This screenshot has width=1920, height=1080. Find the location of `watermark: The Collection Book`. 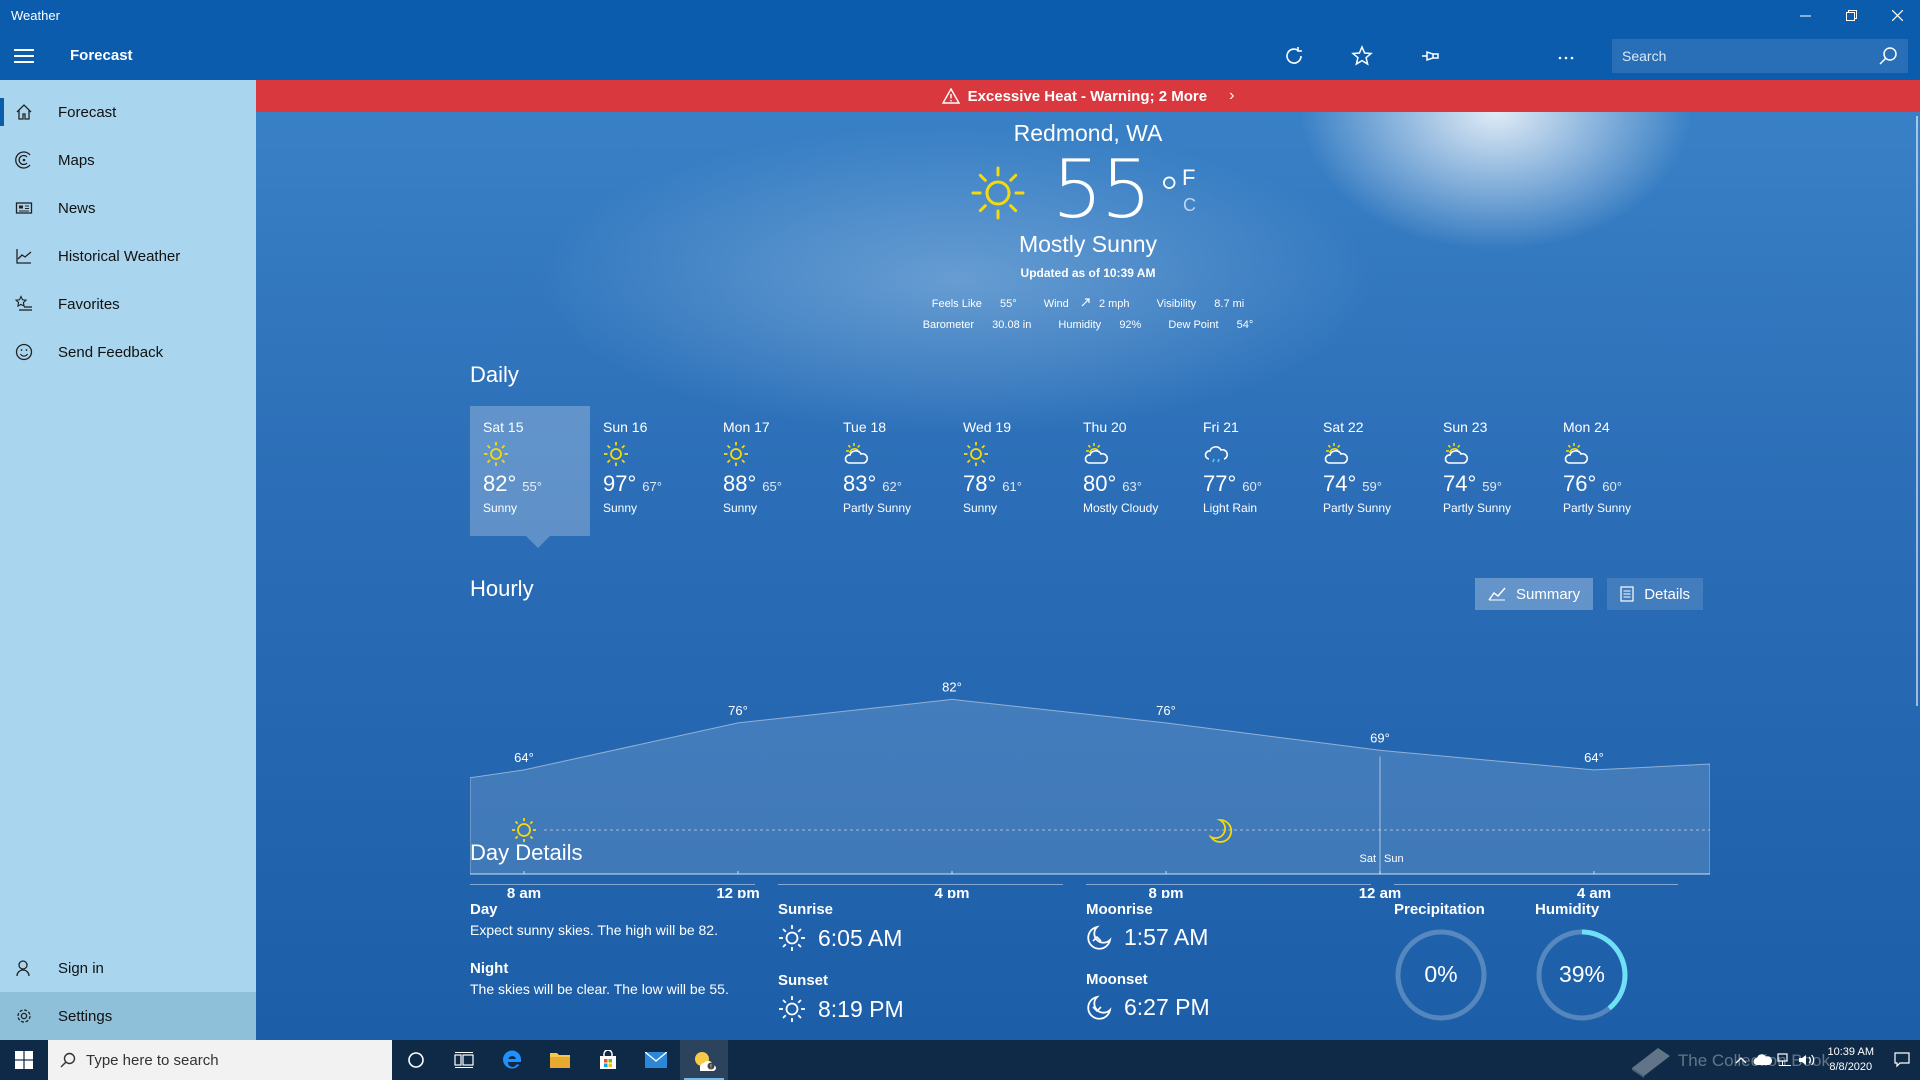

watermark: The Collection Book is located at coordinates (1729, 1061).